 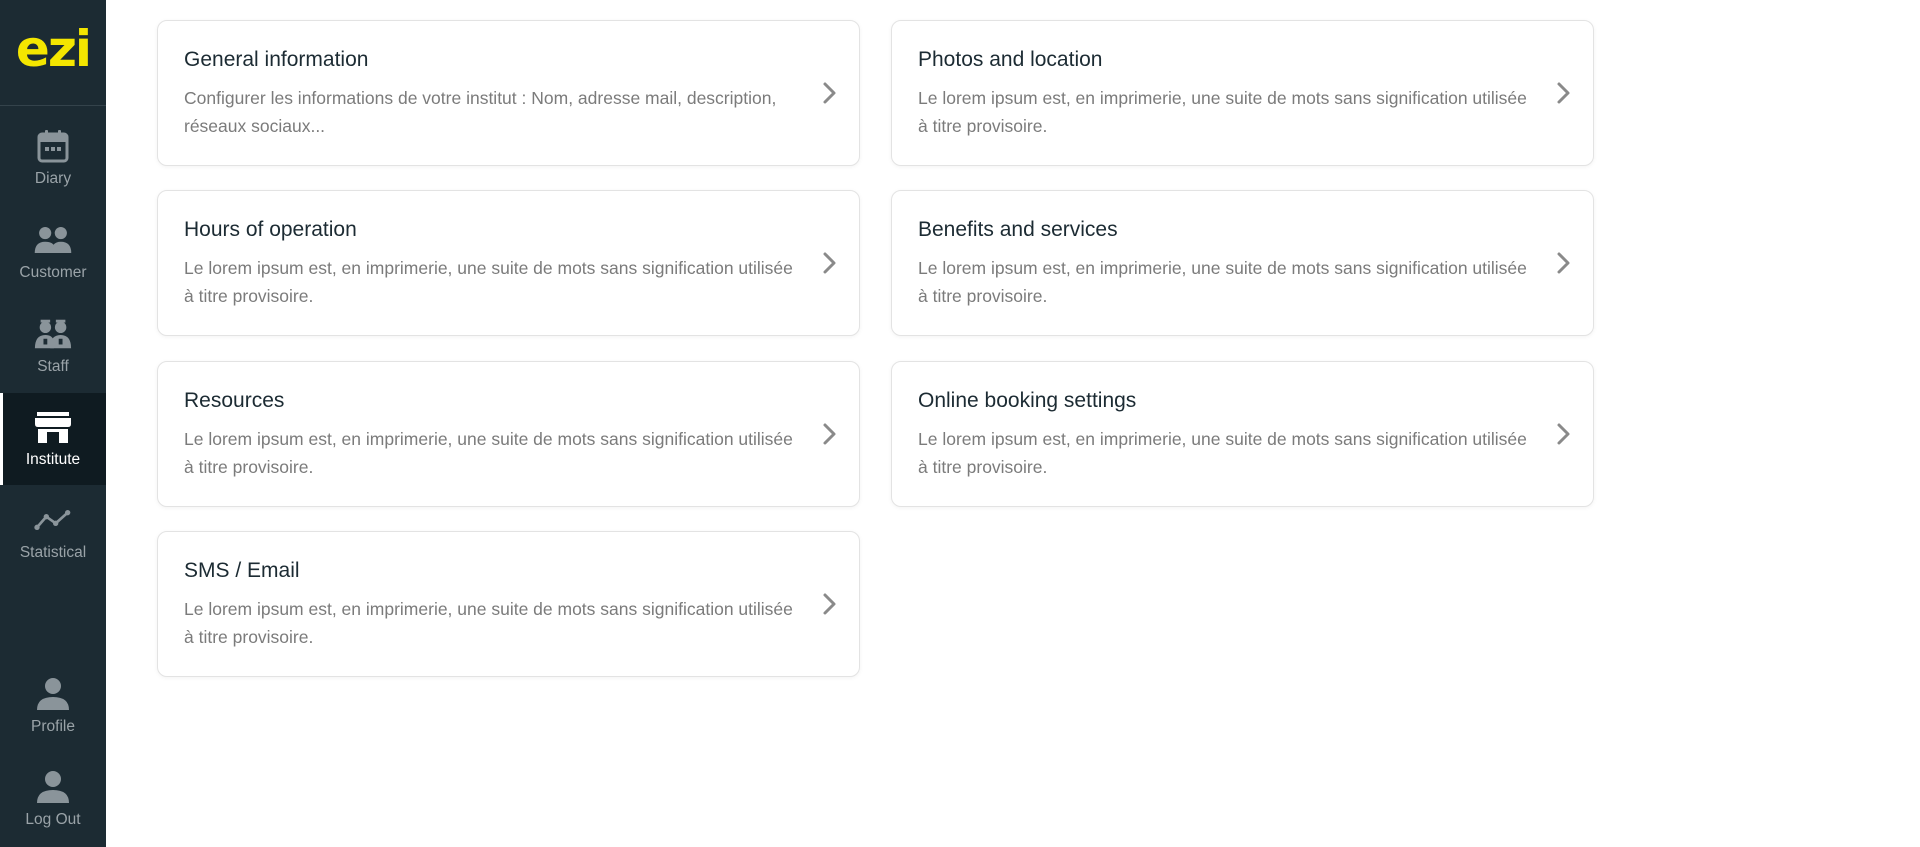 I want to click on card-title: SMS / Email, so click(x=242, y=570).